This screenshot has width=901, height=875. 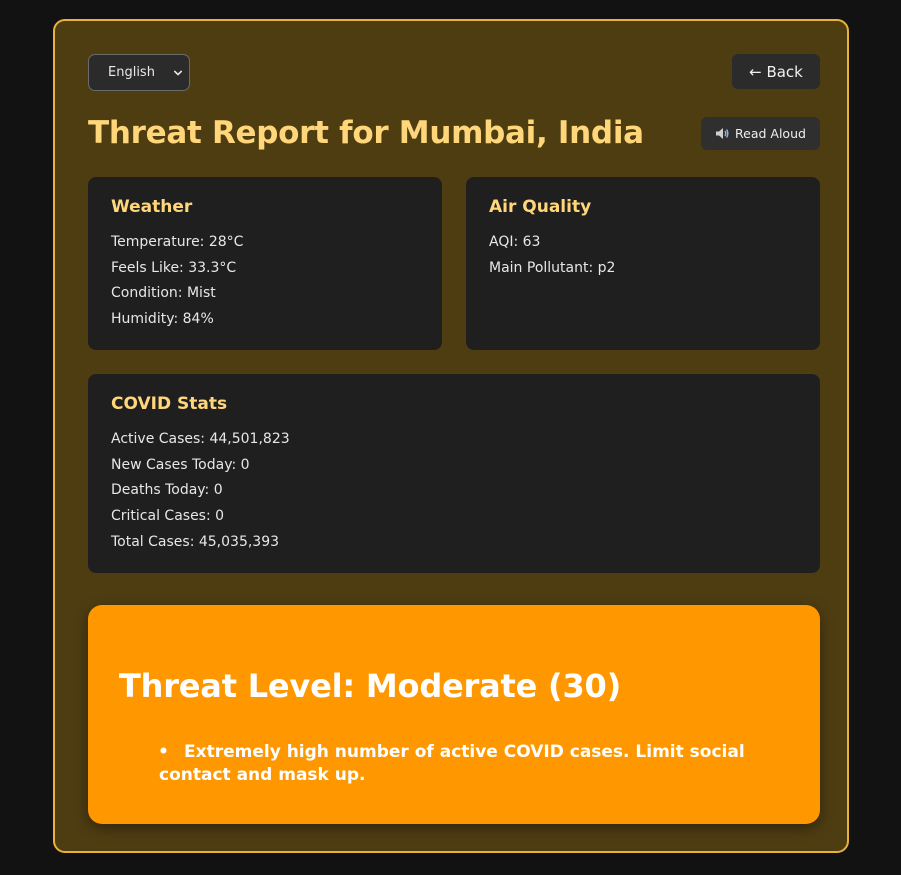 What do you see at coordinates (515, 242) in the screenshot?
I see `air-quality-aqi: AQI: 63` at bounding box center [515, 242].